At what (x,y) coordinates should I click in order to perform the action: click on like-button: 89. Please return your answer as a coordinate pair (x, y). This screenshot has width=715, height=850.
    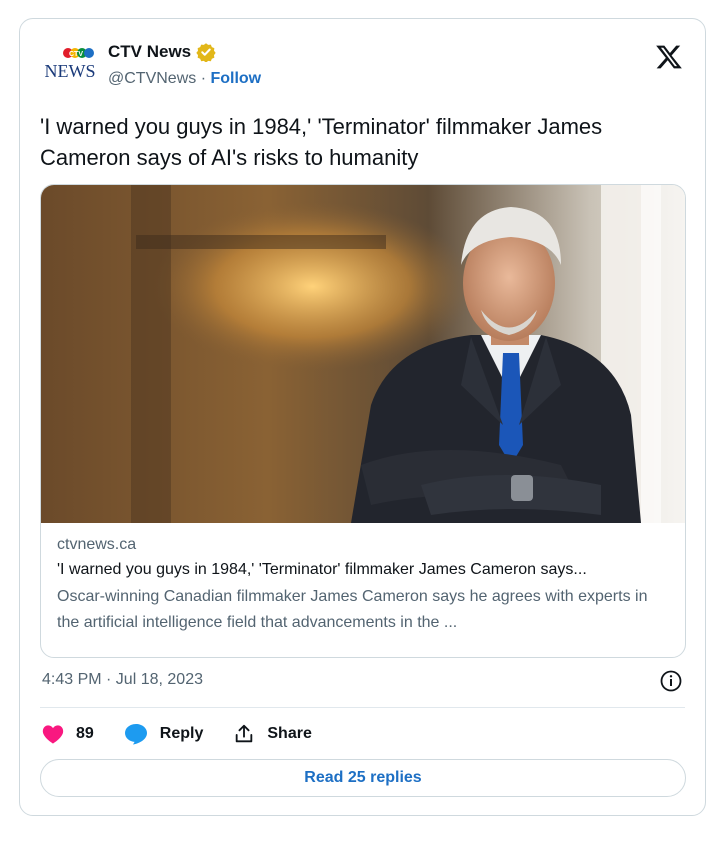
    Looking at the image, I should click on (68, 734).